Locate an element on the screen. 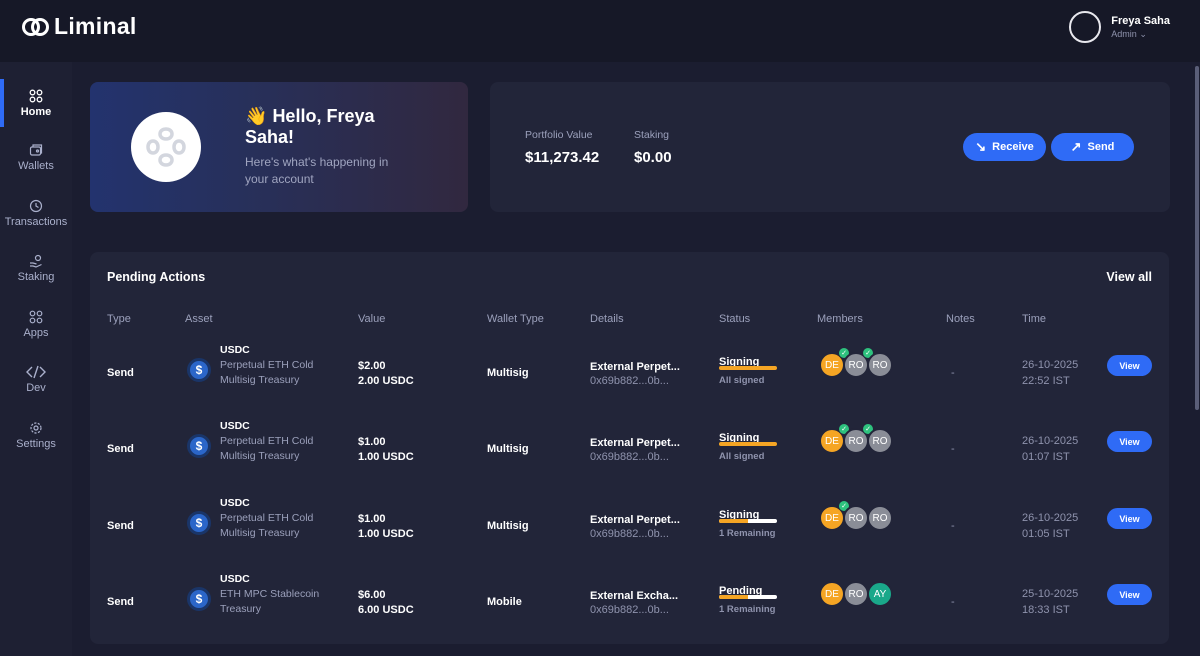  logo-icon is located at coordinates (36, 27).